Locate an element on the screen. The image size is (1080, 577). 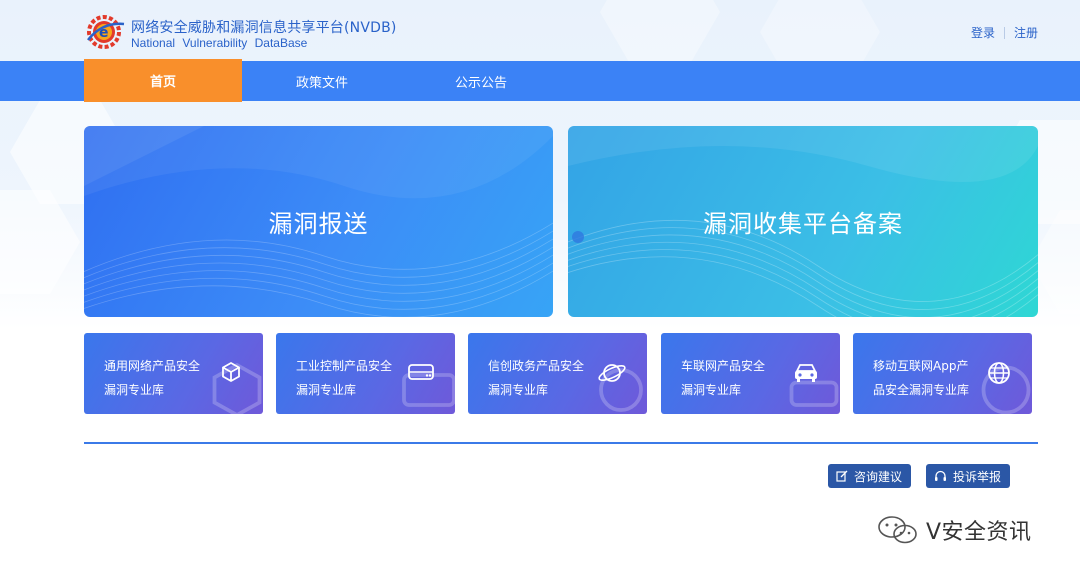
wechat-watermark: V安全资讯 is located at coordinates (954, 530).